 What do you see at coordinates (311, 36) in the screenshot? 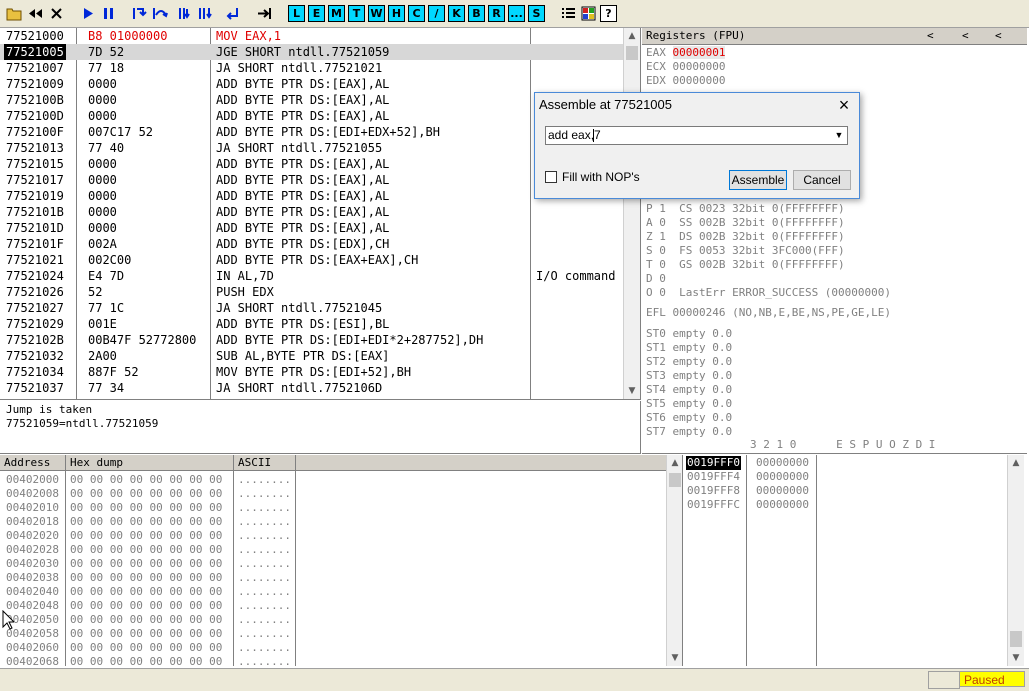
I see `disasm-row: 77521000 B8 01000000 MOV EAX,1` at bounding box center [311, 36].